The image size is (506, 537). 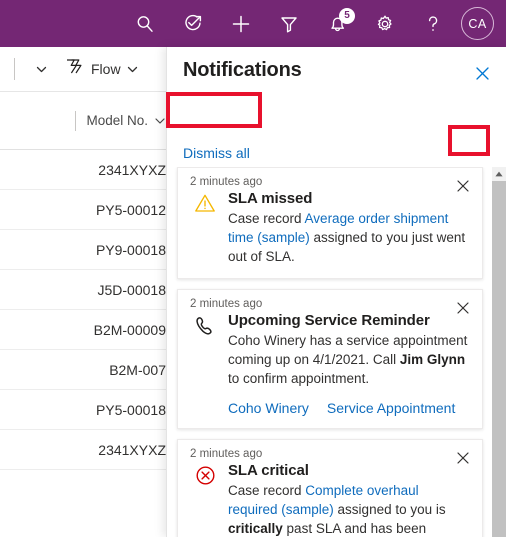 I want to click on column-header-label: Model No., so click(x=117, y=120).